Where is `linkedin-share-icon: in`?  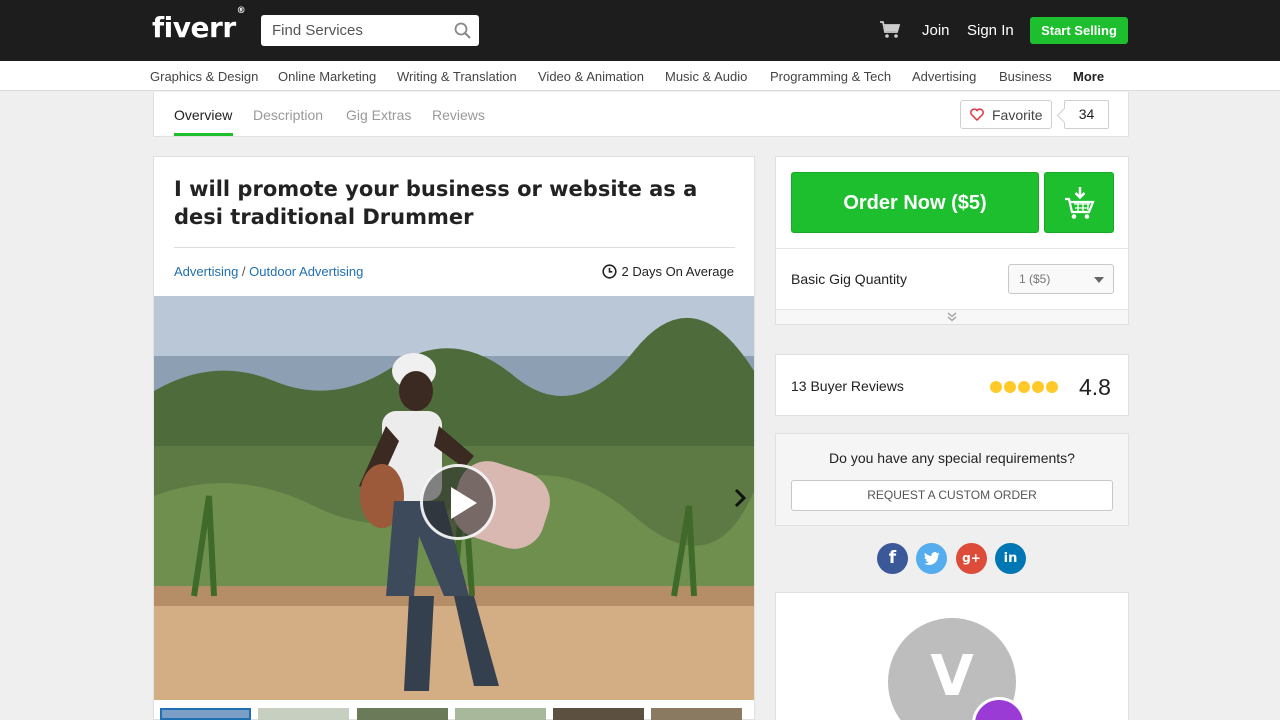
linkedin-share-icon: in is located at coordinates (1010, 558).